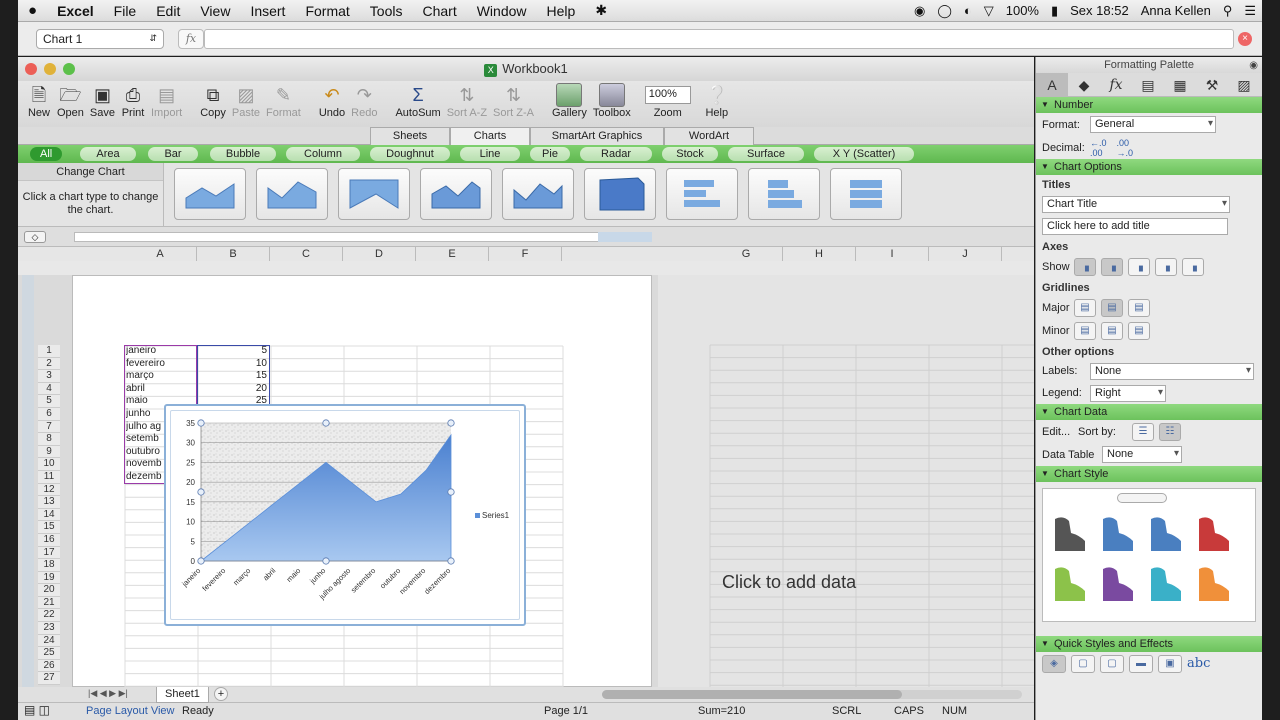 The image size is (1280, 720). Describe the element at coordinates (332, 104) in the screenshot. I see `undo-button: ↶ Undo` at that location.